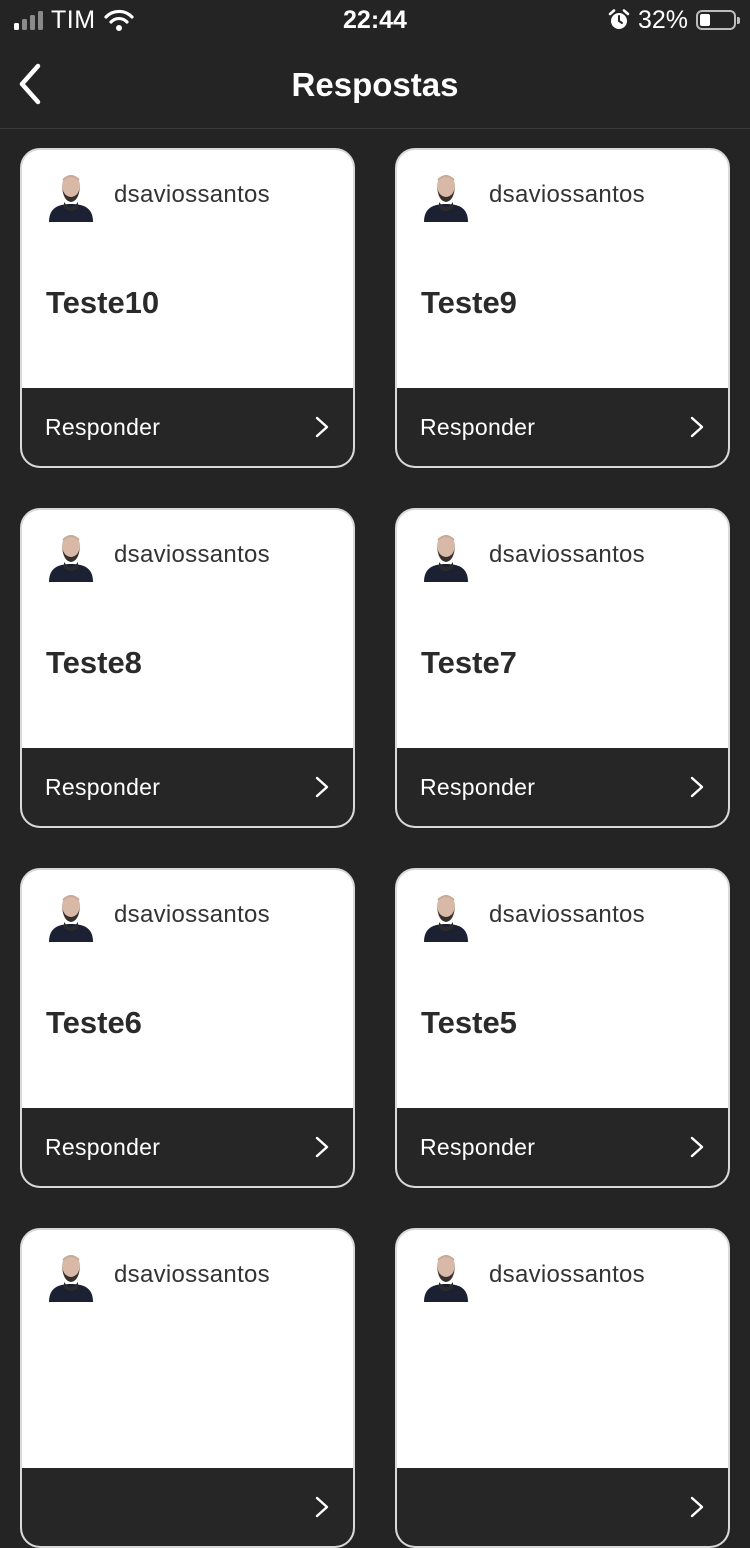  I want to click on status-bar: TIM 22:44 32%, so click(375, 20).